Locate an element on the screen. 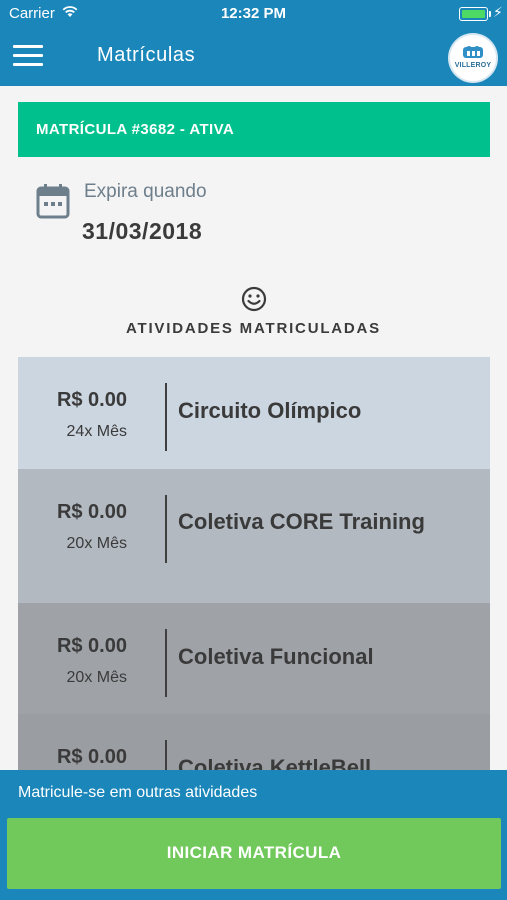  logo-text: VILLEROY is located at coordinates (473, 65).